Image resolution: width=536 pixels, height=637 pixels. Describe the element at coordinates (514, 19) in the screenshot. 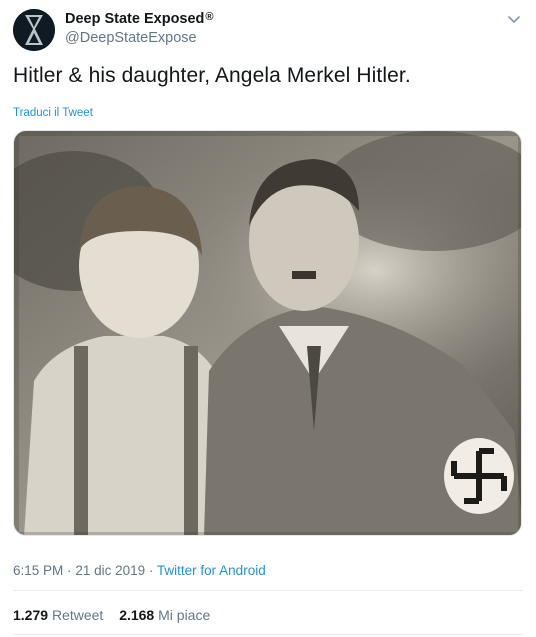

I see `chevron-down-icon` at that location.